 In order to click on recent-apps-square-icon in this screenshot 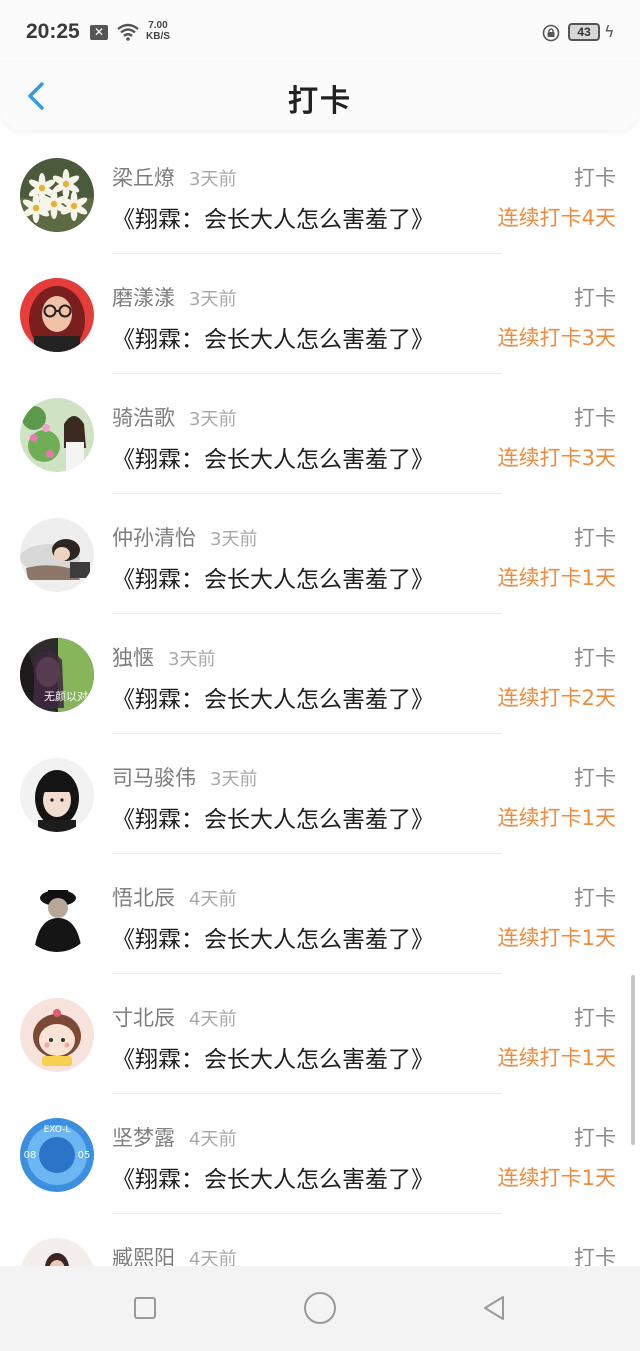, I will do `click(145, 1308)`.